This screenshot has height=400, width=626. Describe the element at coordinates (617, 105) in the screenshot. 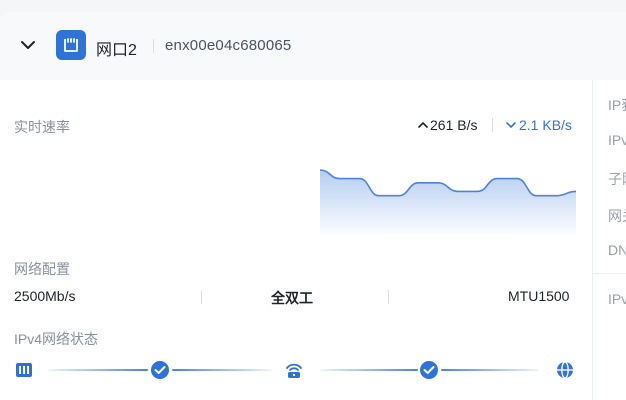

I see `ip-mode-label: IP获` at that location.